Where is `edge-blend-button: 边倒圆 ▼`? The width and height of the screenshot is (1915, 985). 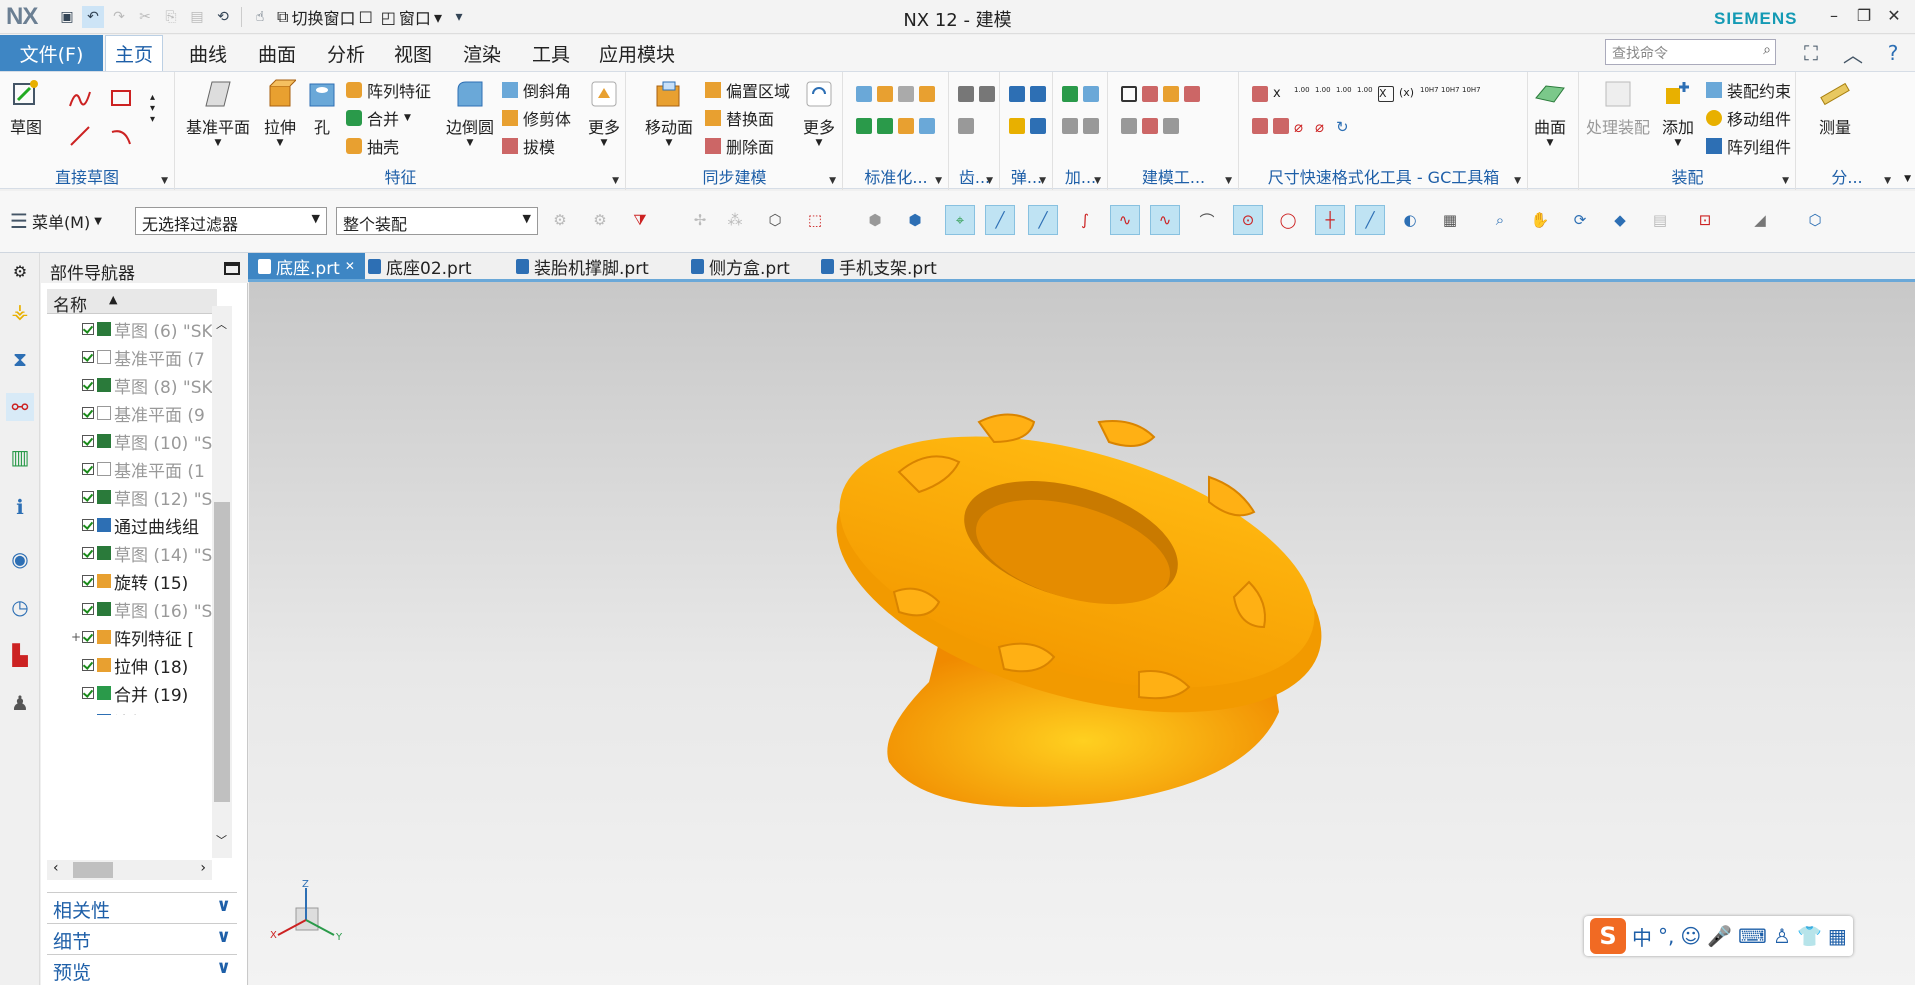 edge-blend-button: 边倒圆 ▼ is located at coordinates (470, 113).